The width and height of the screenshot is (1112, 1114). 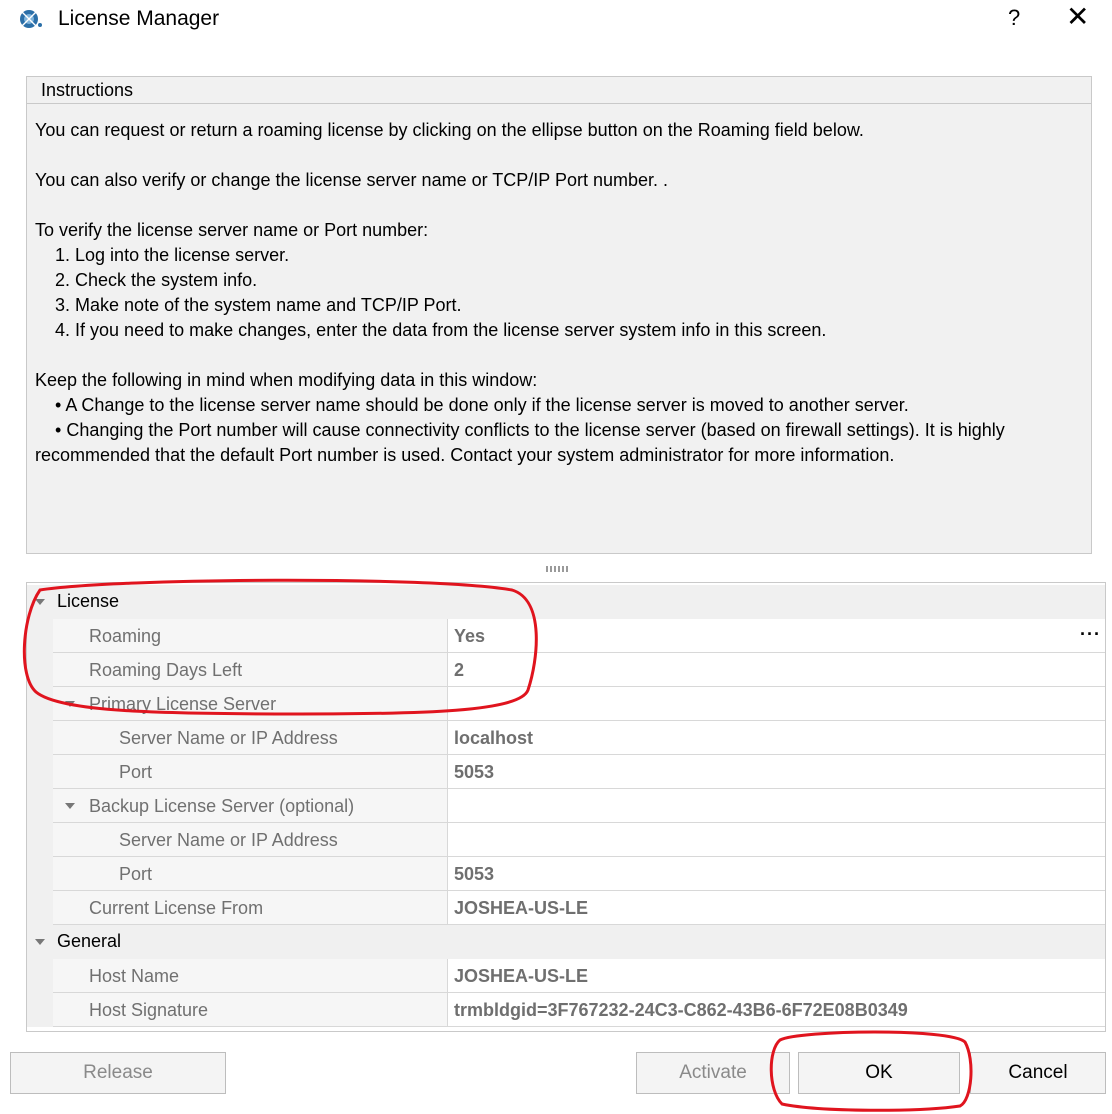 I want to click on property-name: Roaming Days Left, so click(x=250, y=670).